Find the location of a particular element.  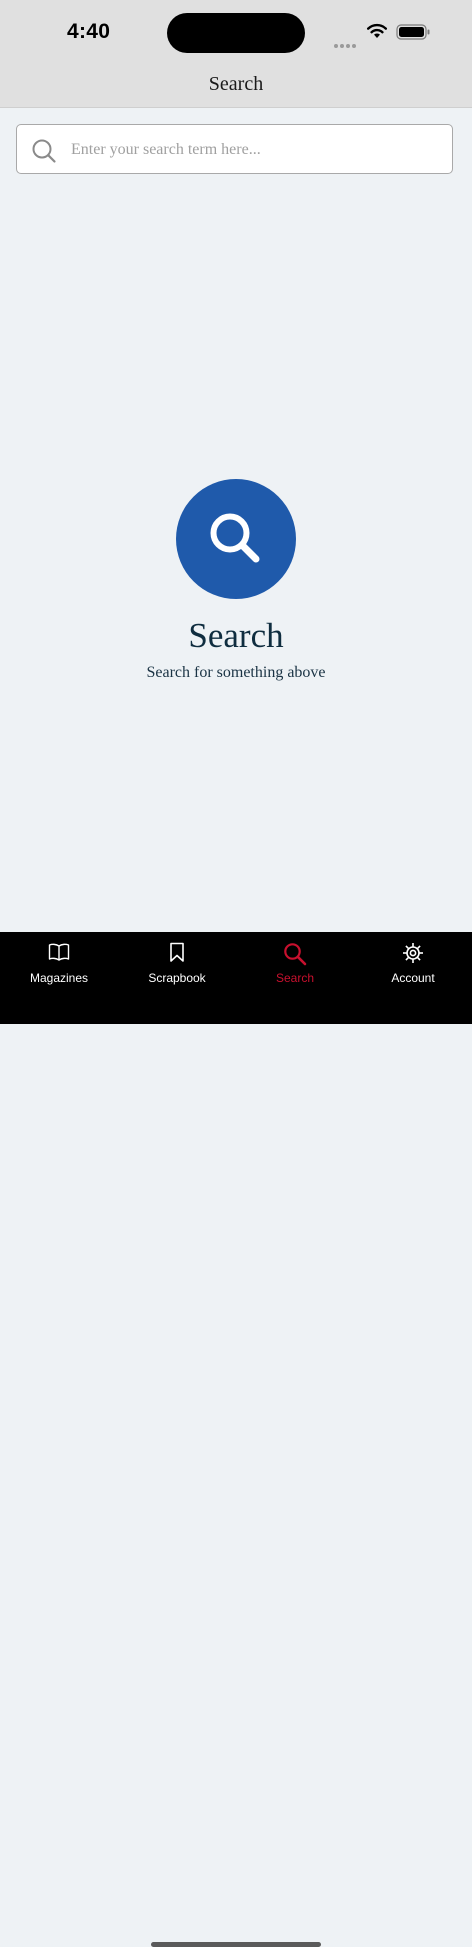

empty-state-title: Search is located at coordinates (236, 635).